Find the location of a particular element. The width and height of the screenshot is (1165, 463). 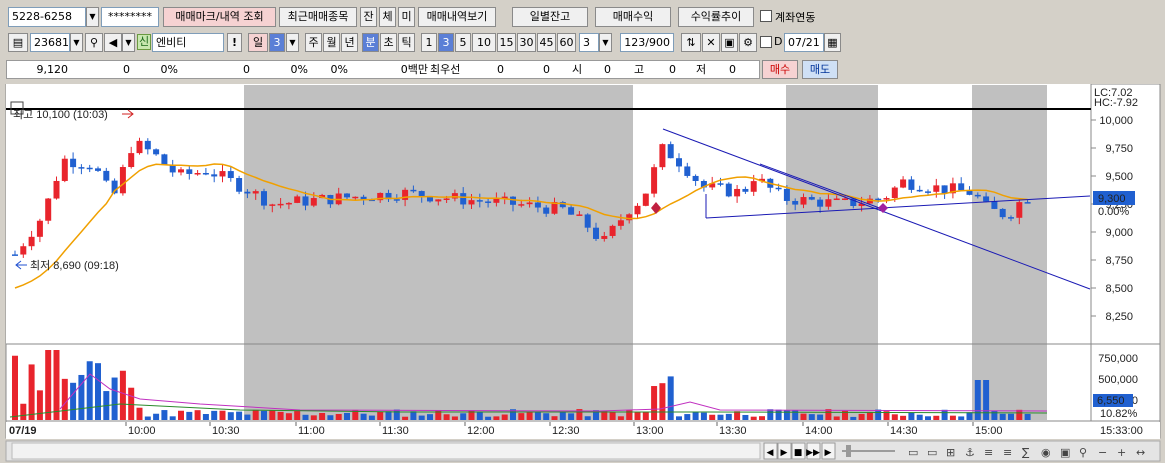

alert-icon: ! is located at coordinates (234, 42).